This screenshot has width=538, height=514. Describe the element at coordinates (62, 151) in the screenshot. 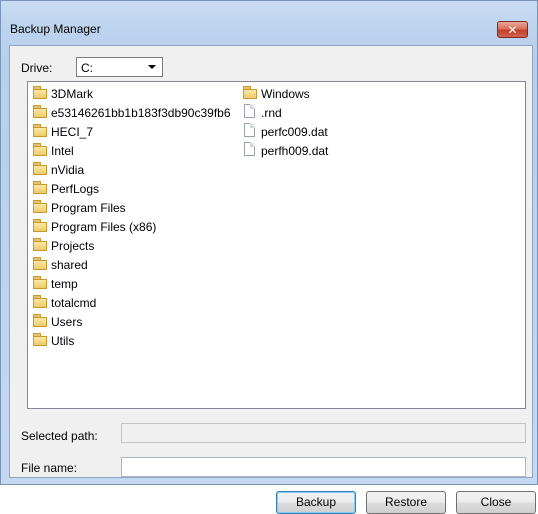

I see `item-label: Intel` at that location.